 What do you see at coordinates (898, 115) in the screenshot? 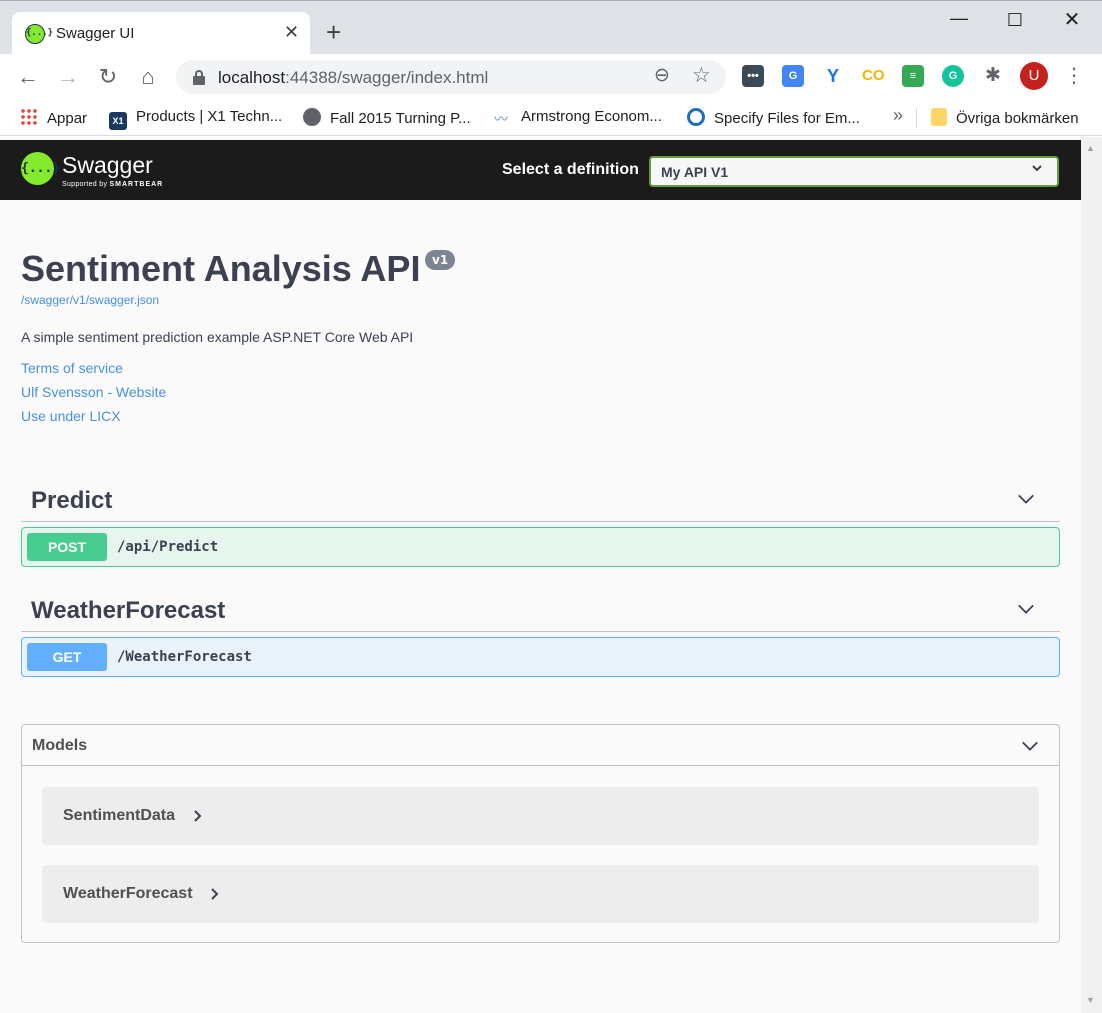
I see `bookmarks-overflow-button: »` at bounding box center [898, 115].